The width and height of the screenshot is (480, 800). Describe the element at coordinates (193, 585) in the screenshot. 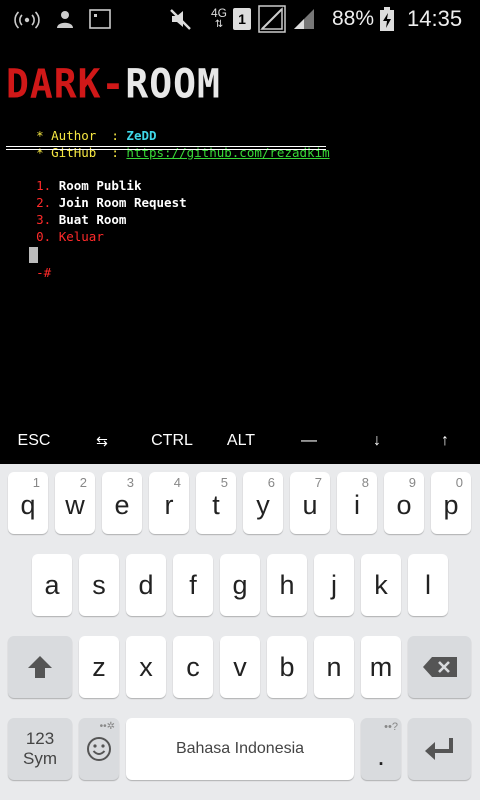

I see `key-f: f` at that location.